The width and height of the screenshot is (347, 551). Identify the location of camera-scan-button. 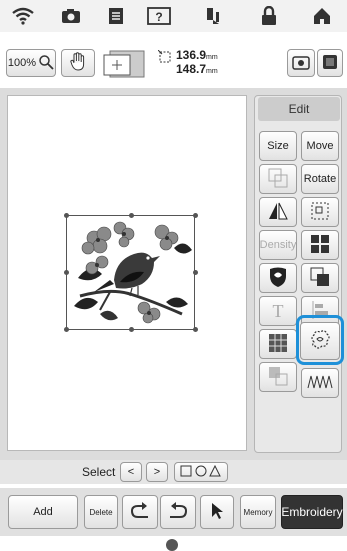
(301, 63).